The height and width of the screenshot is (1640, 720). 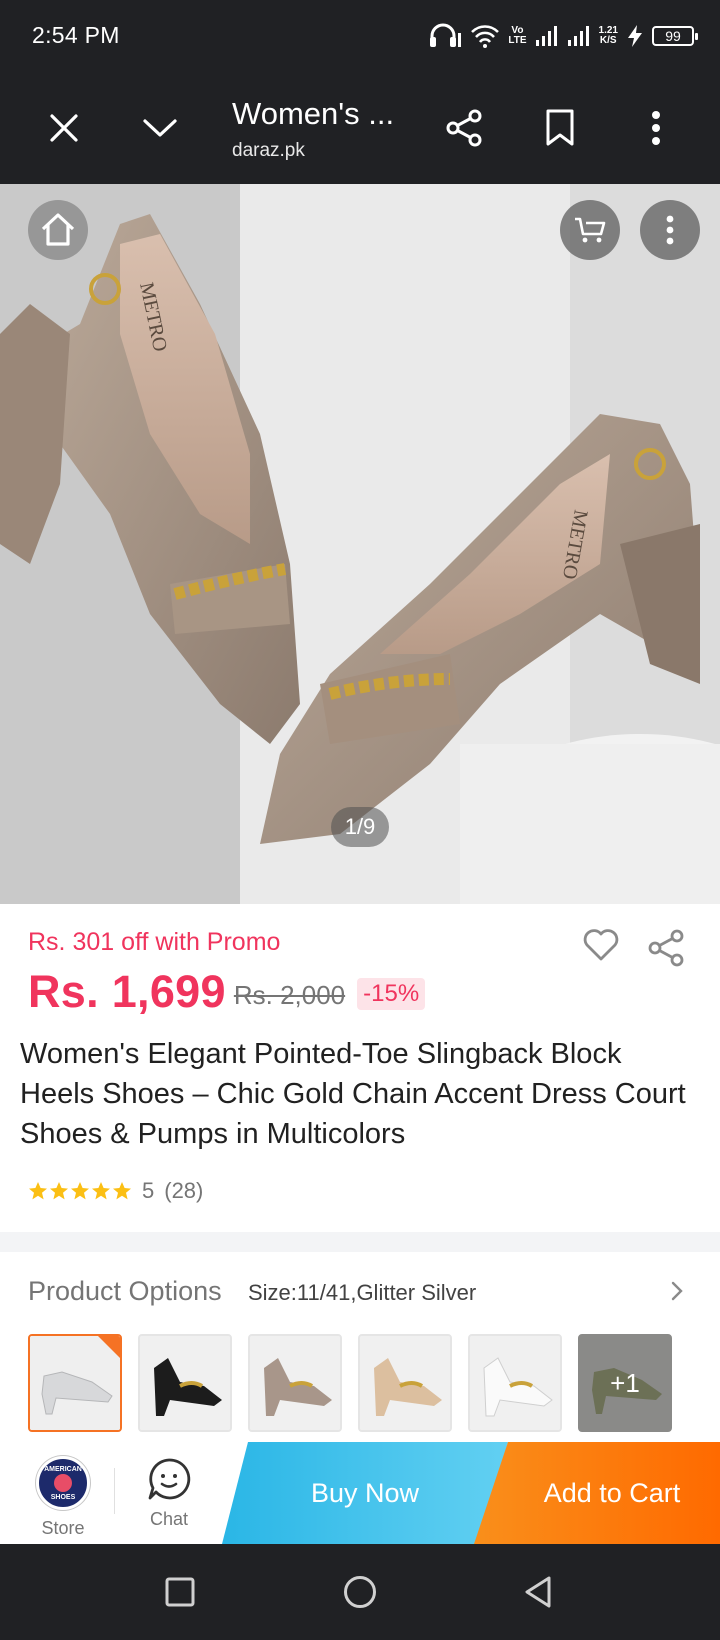 I want to click on minimize-button, so click(x=160, y=128).